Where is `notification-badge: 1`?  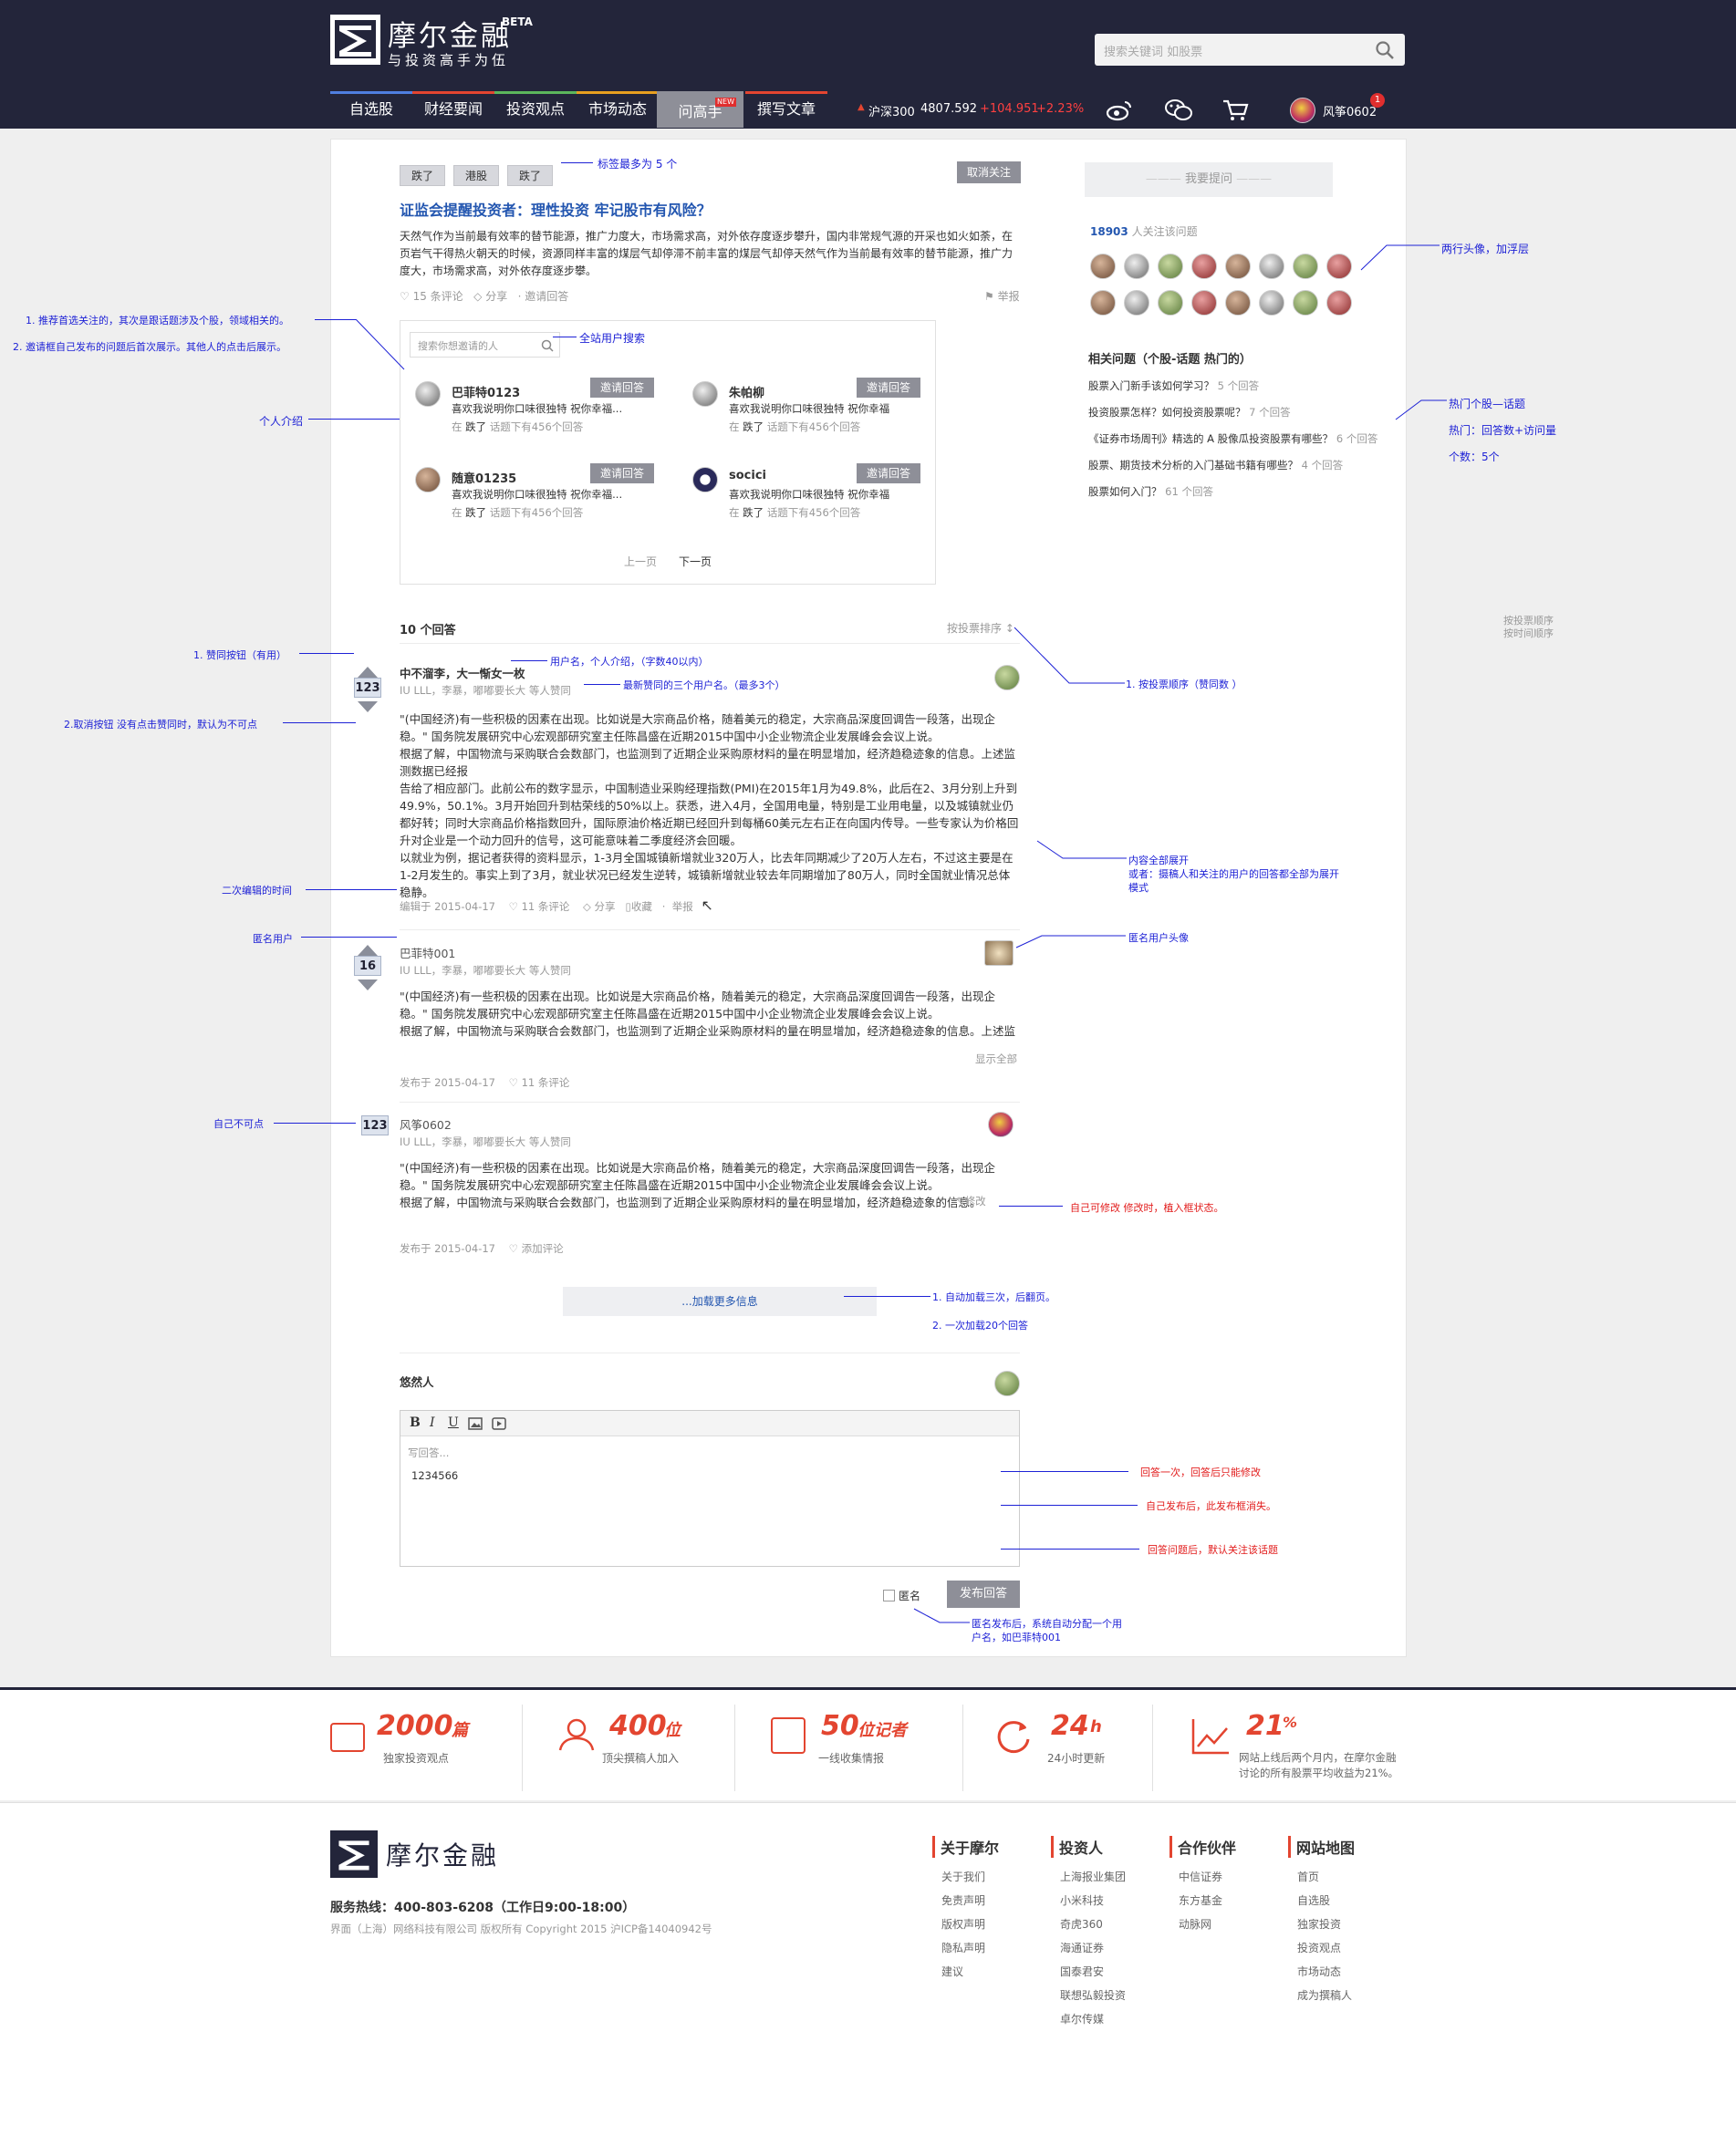
notification-badge: 1 is located at coordinates (1377, 100).